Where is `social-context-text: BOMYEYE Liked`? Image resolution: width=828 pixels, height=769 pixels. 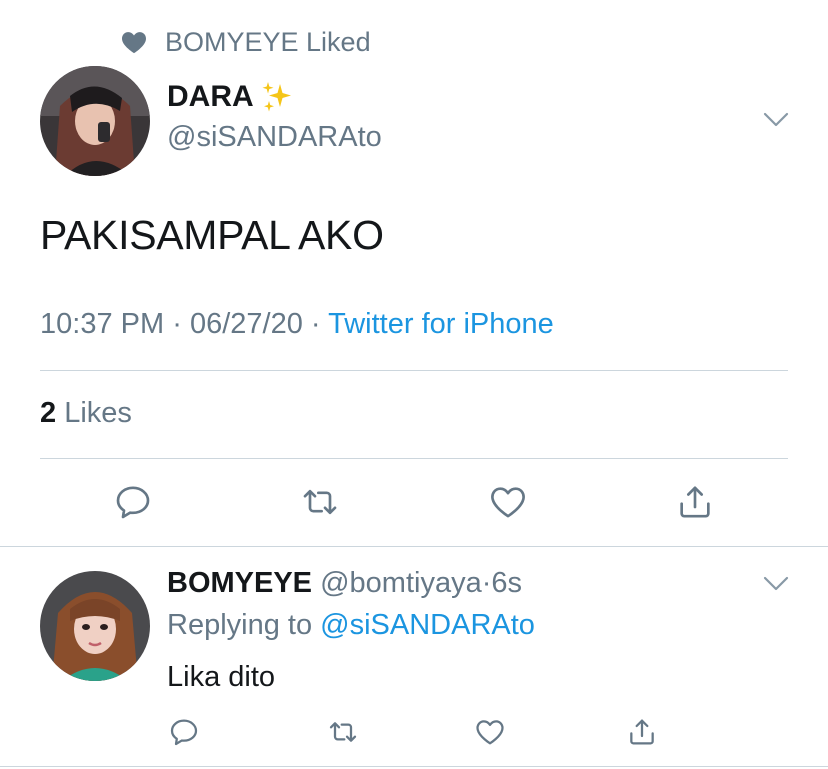 social-context-text: BOMYEYE Liked is located at coordinates (268, 41).